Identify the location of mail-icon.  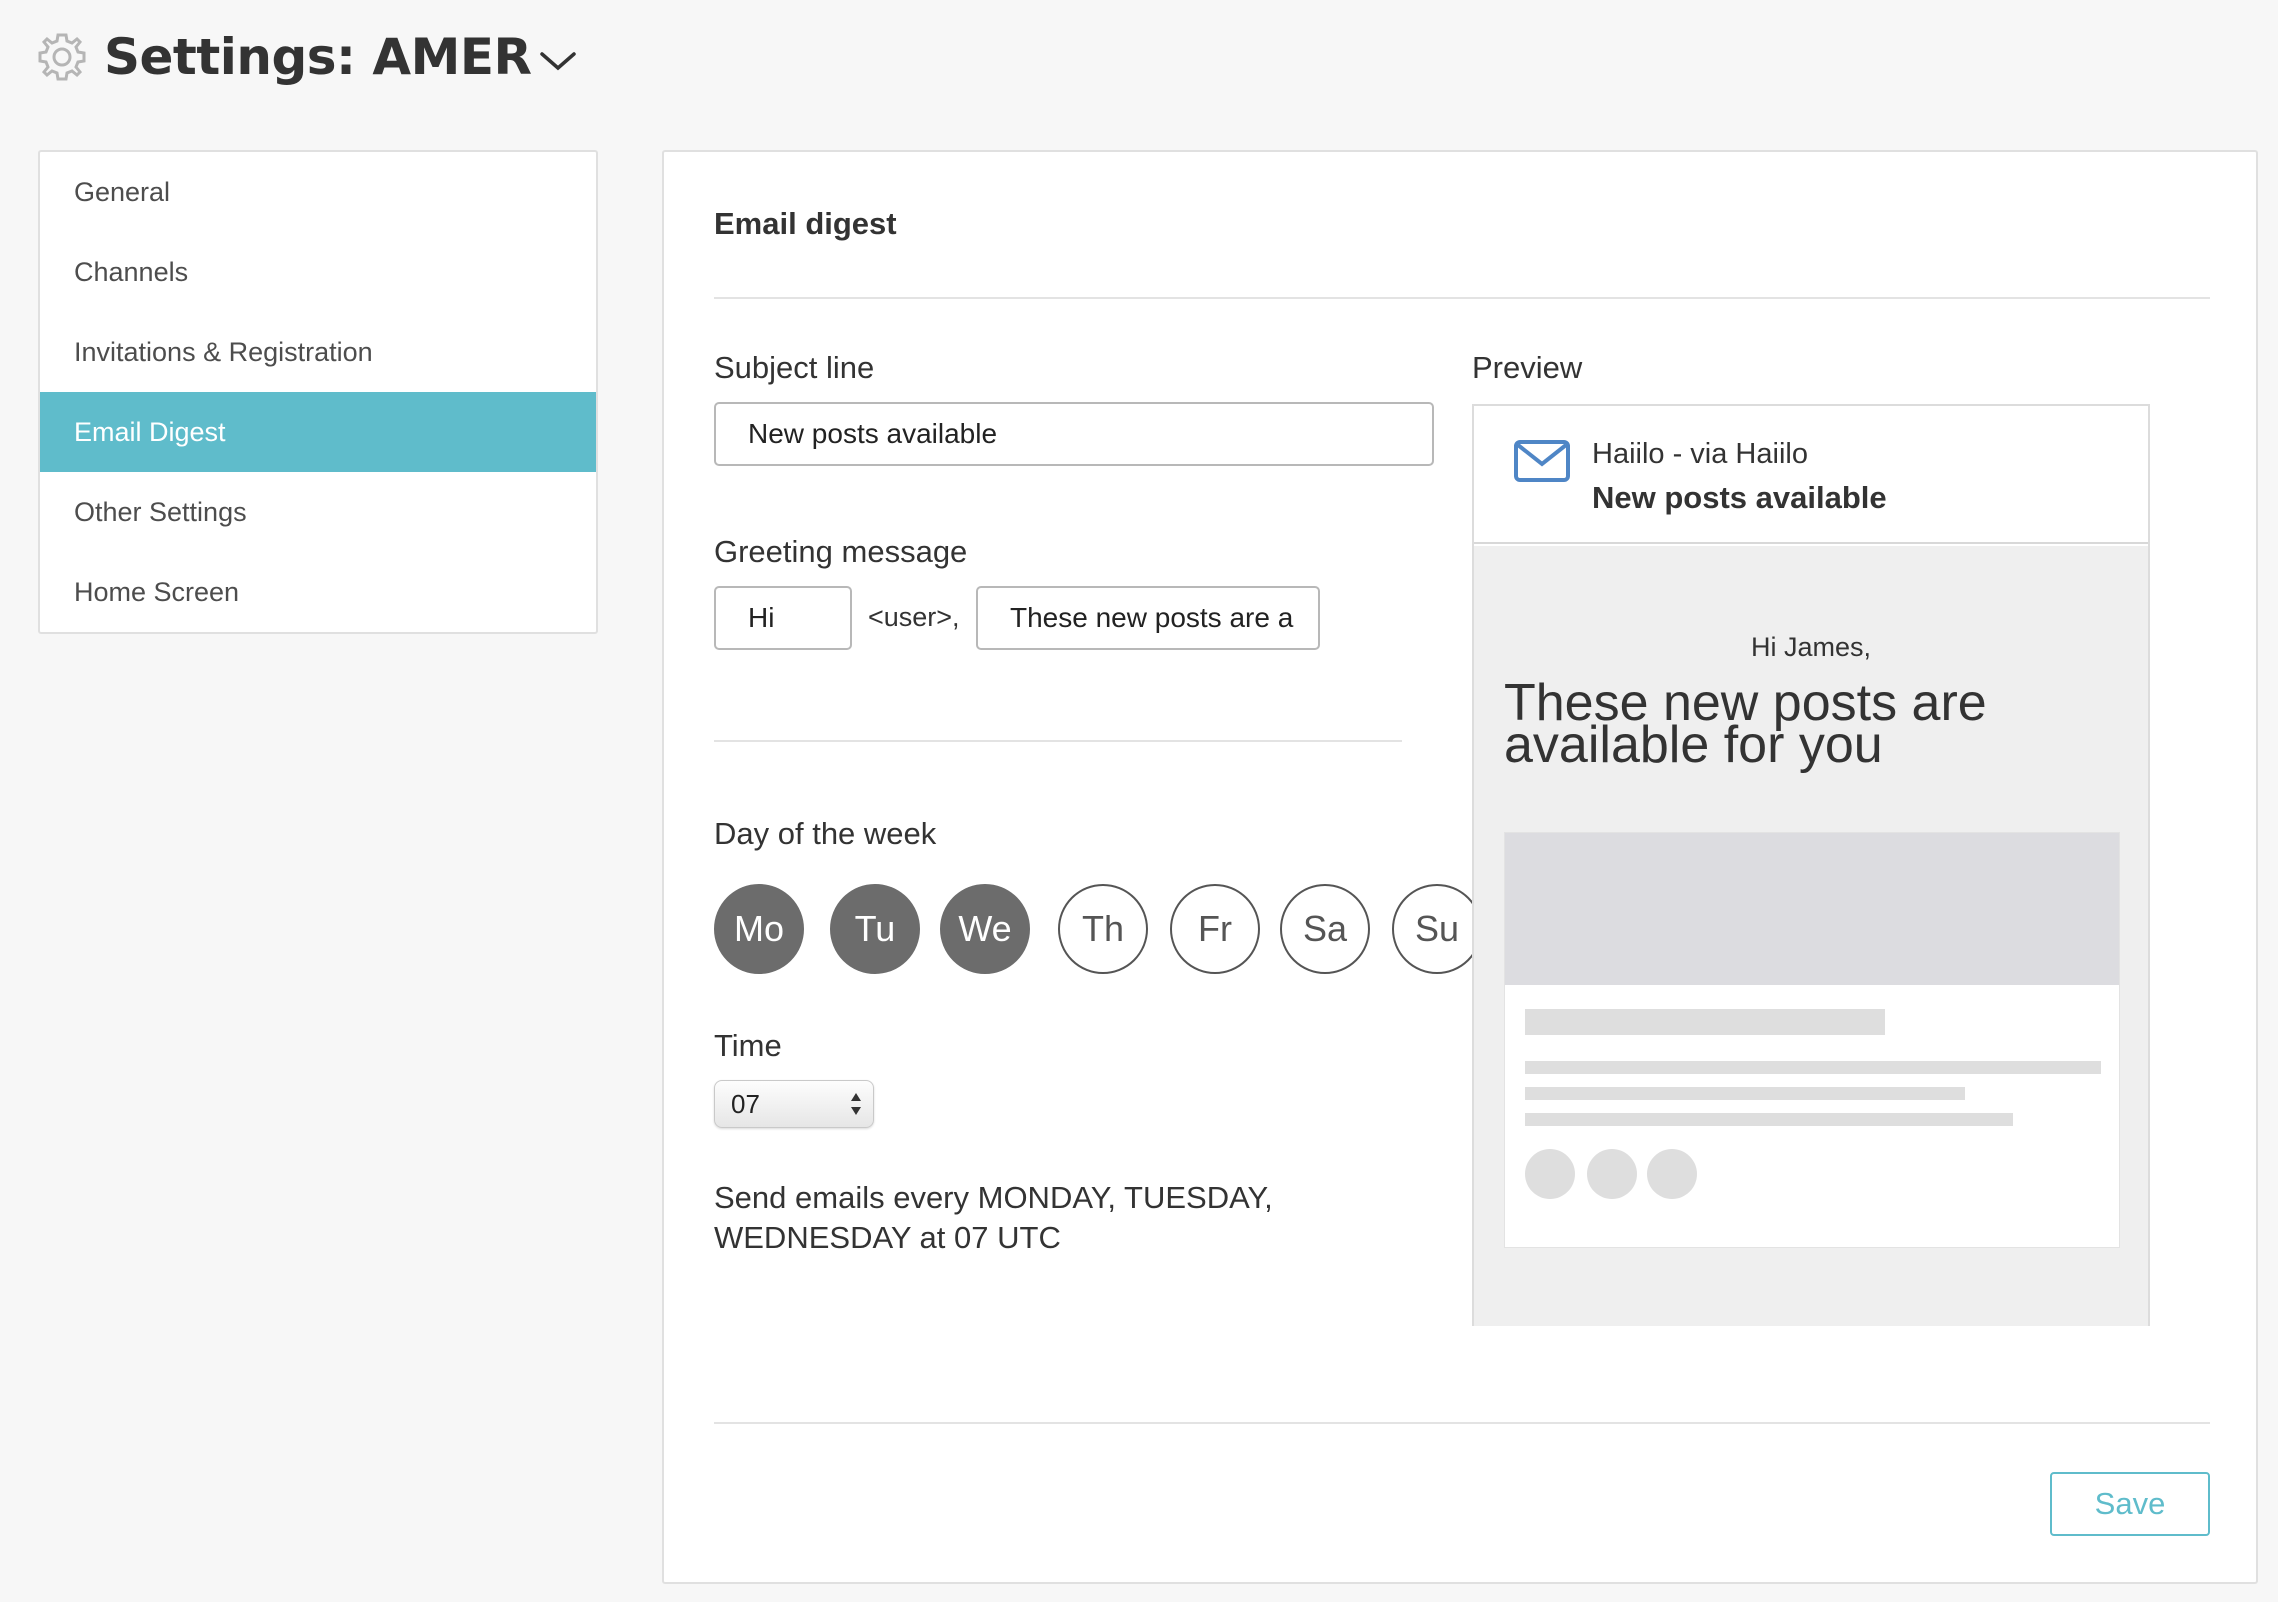
(1542, 461).